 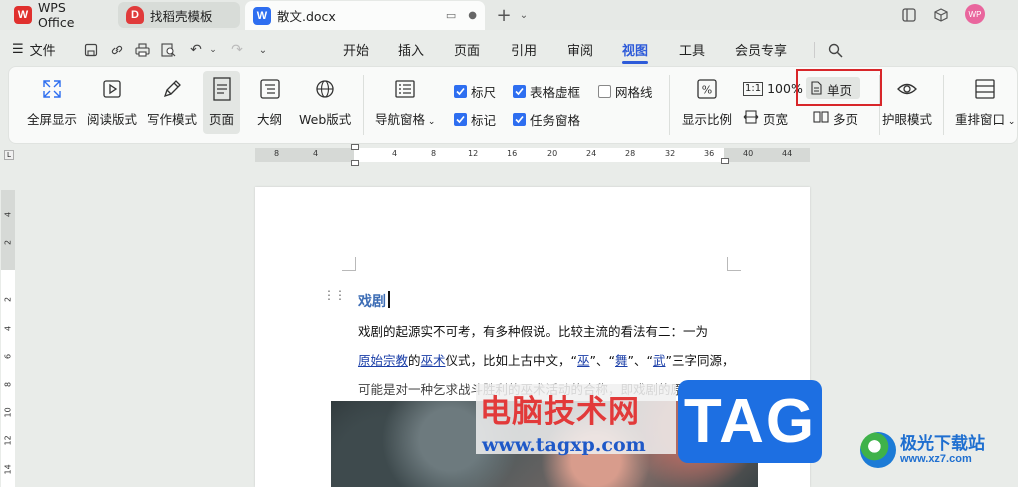 I want to click on horizontal-ruler: 8 4 4 8 12 16 20 24 28 32 36 40 44, so click(x=532, y=155).